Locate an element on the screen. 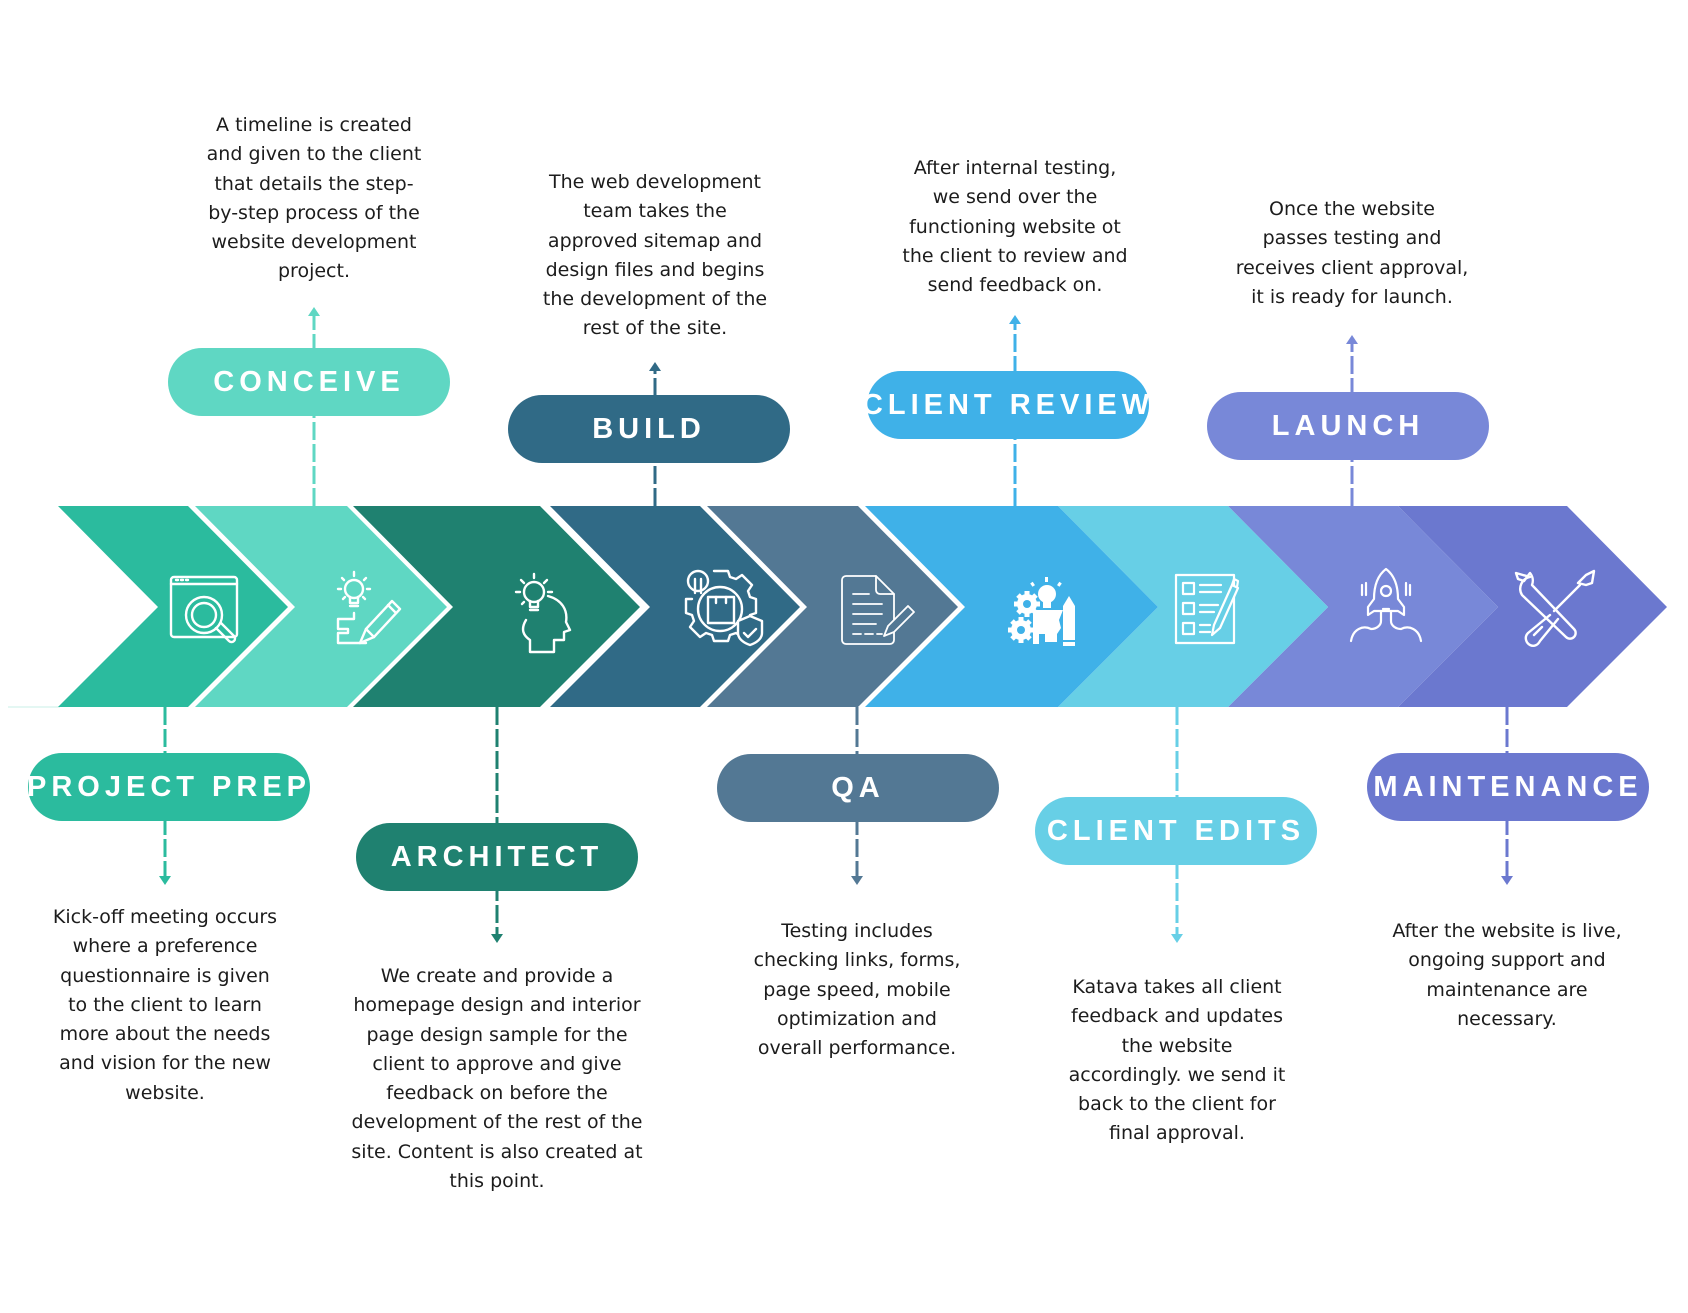  step-pill-maintenance: MAINTENANCE is located at coordinates (1508, 787).